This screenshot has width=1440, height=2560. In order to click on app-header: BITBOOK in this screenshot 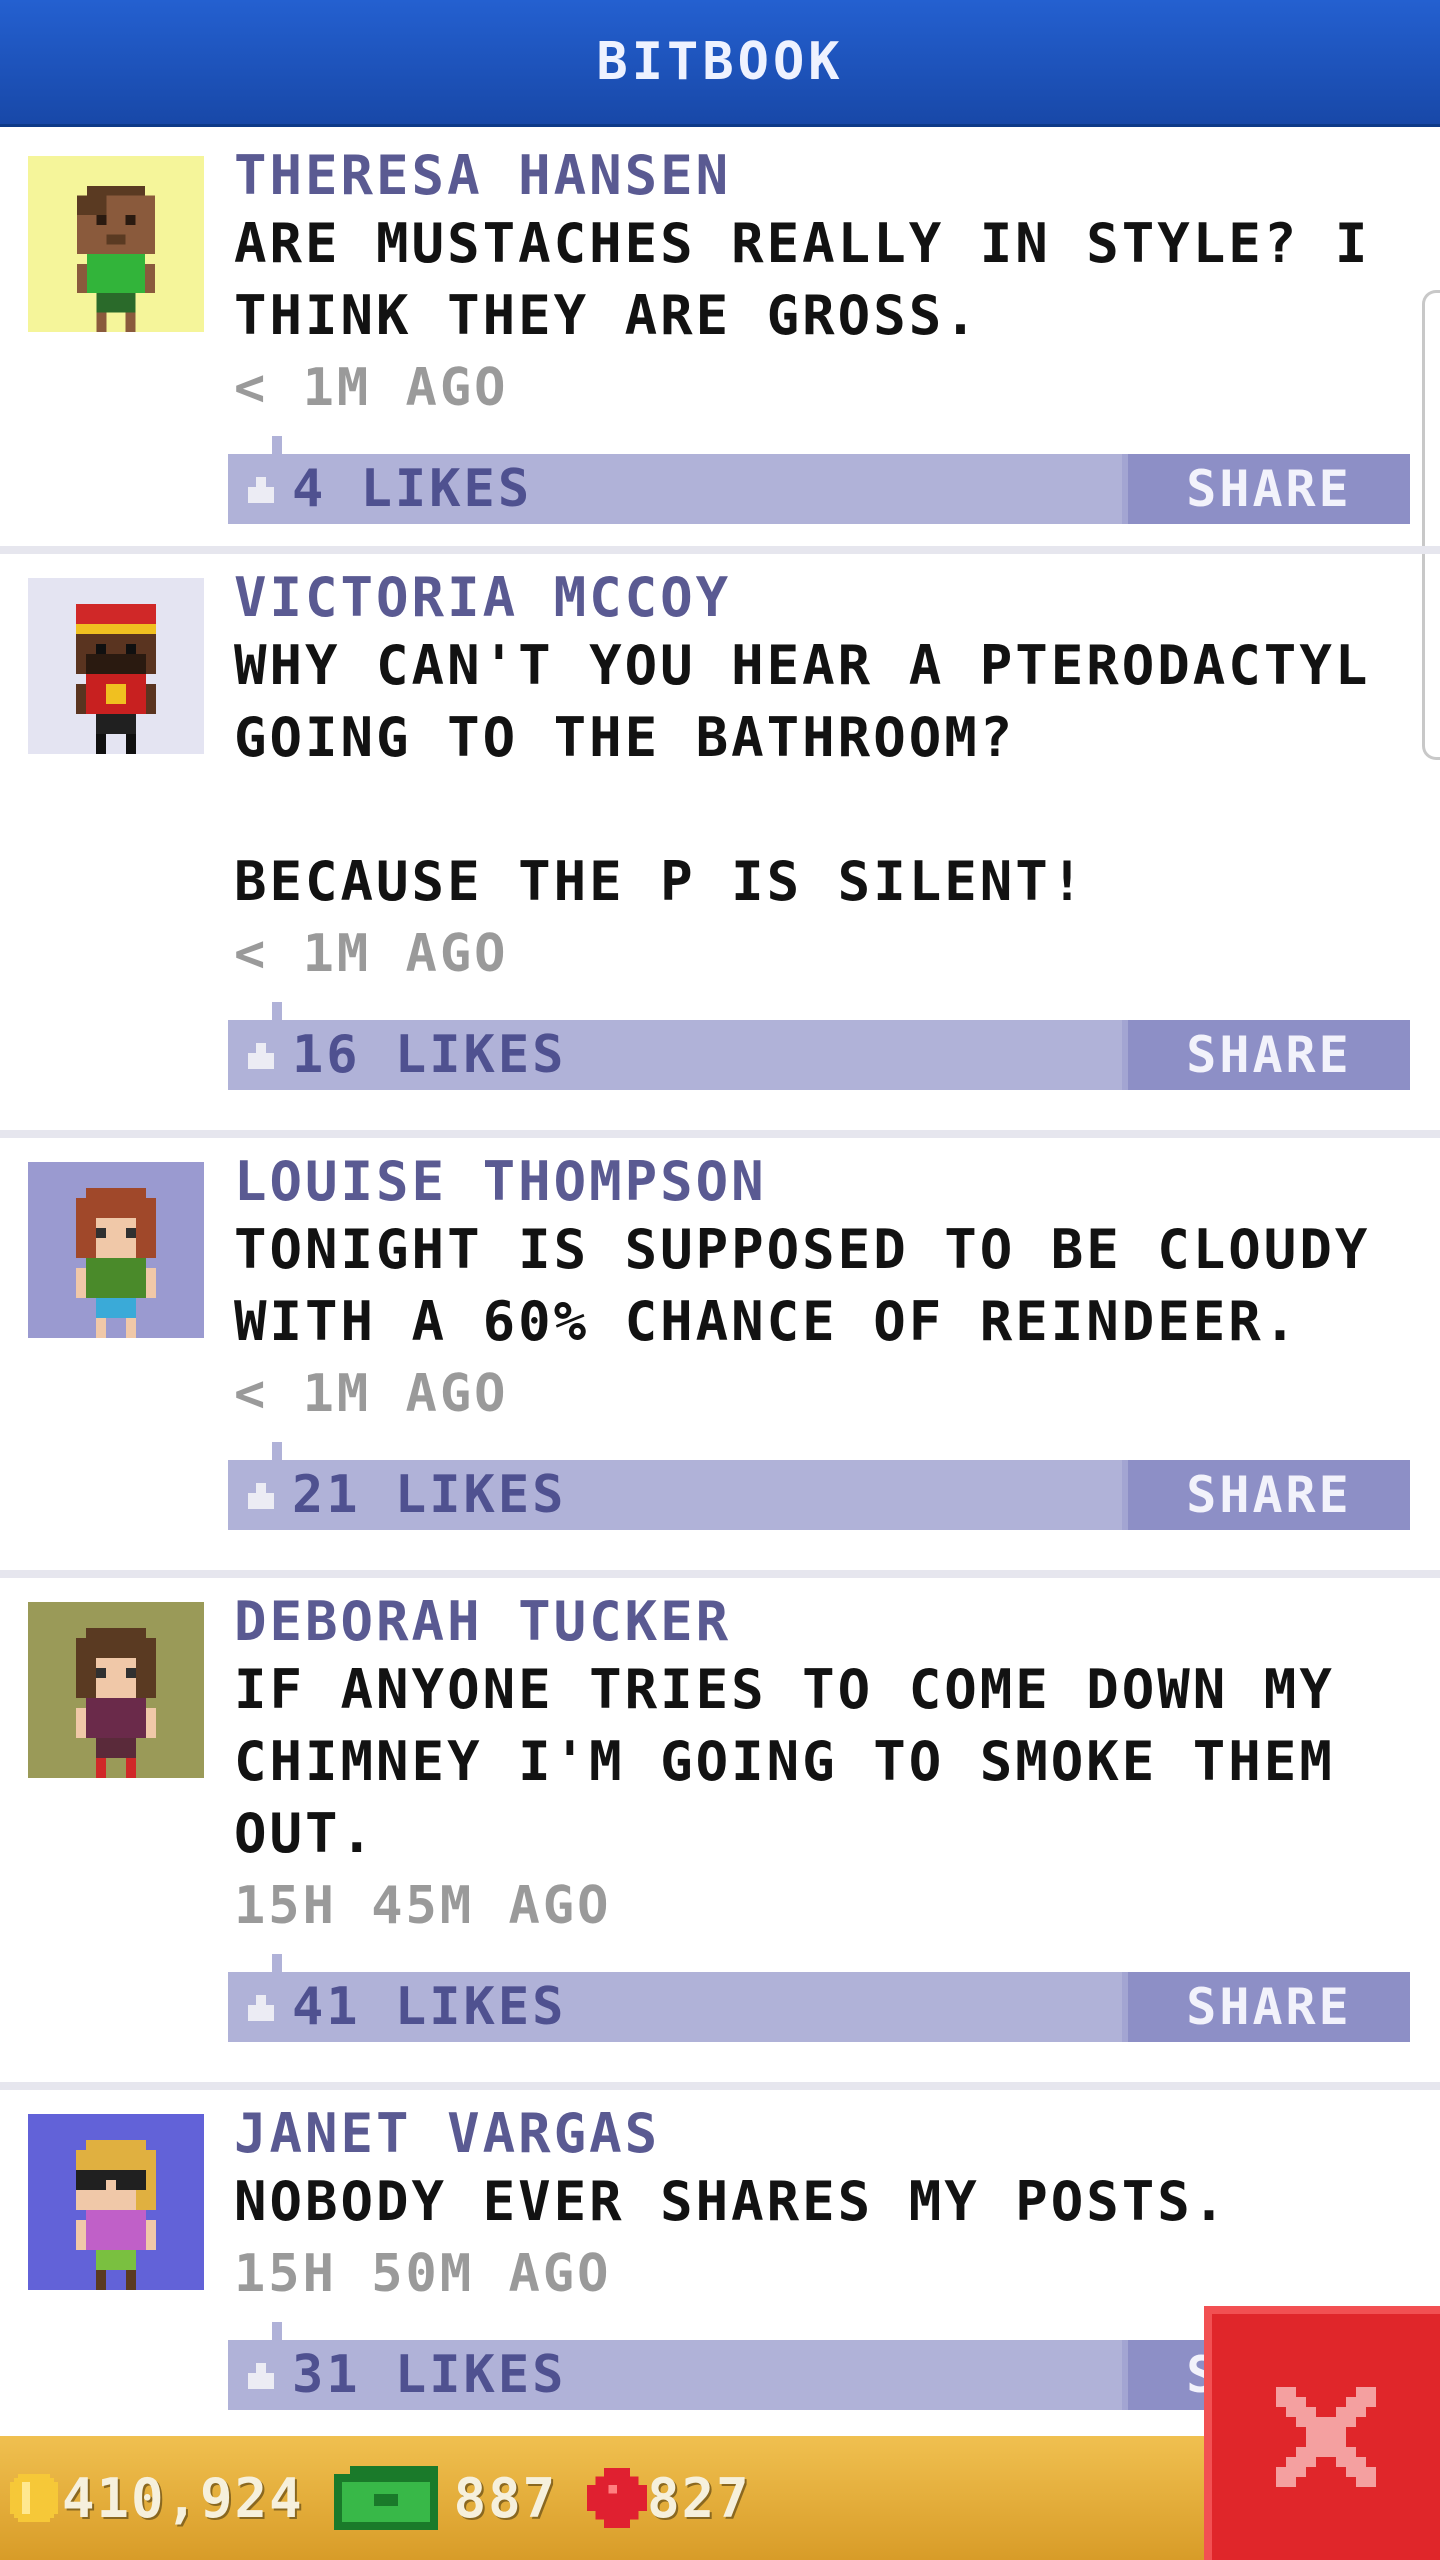, I will do `click(720, 62)`.